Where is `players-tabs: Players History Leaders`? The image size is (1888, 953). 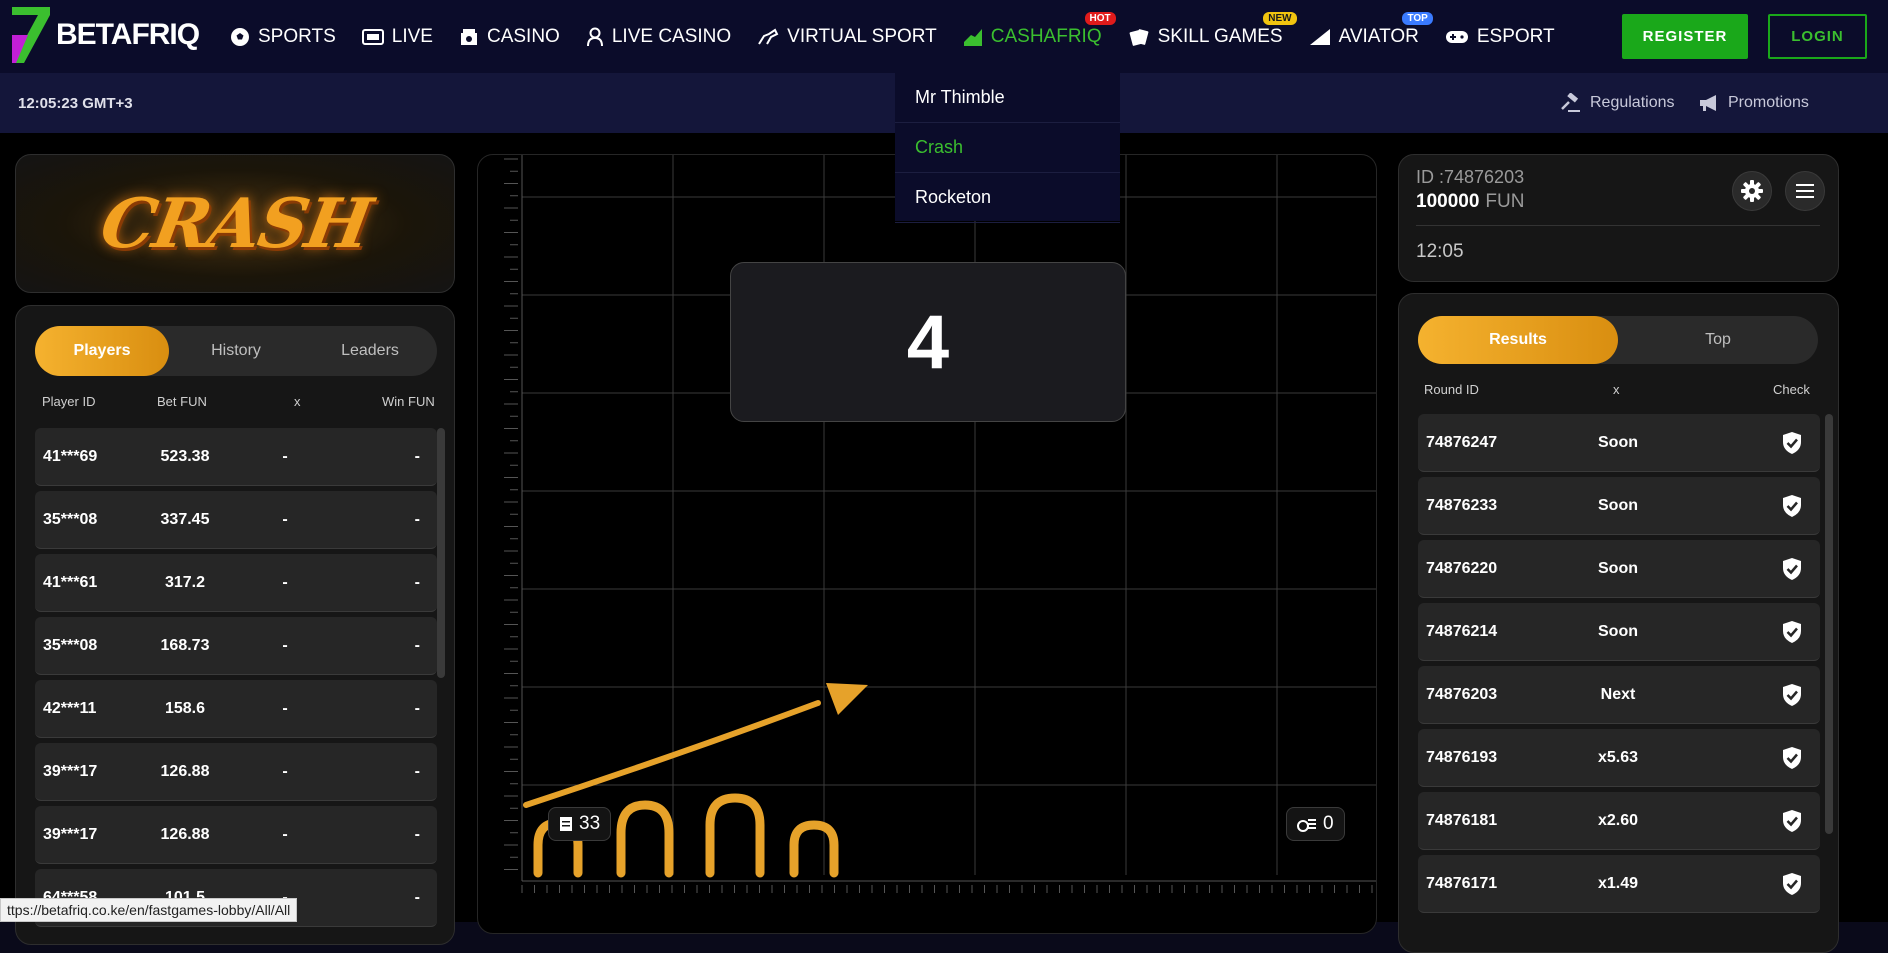
players-tabs: Players History Leaders is located at coordinates (236, 351).